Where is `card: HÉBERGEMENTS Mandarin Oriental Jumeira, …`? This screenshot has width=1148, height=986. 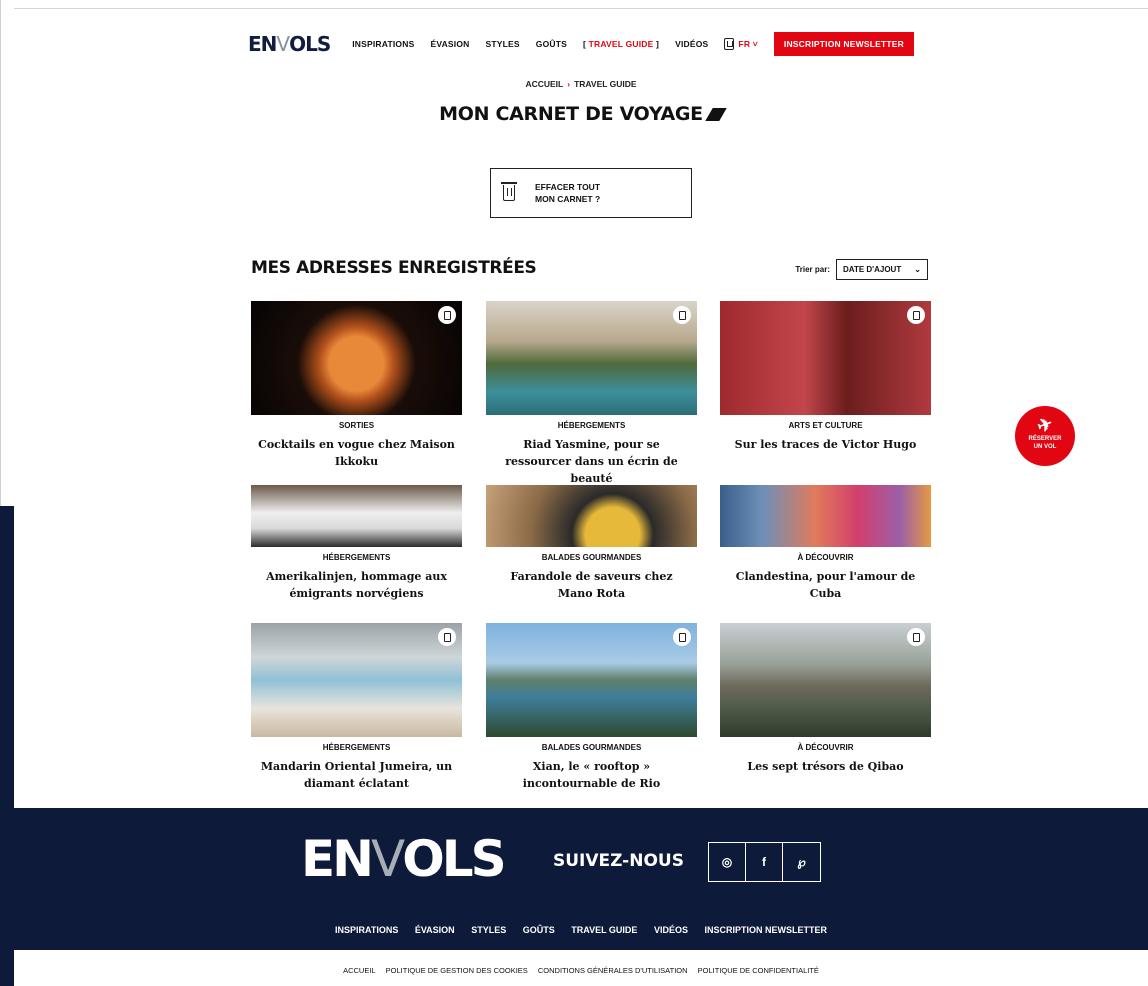
card: HÉBERGEMENTS Mandarin Oriental Jumeira, … is located at coordinates (356, 707).